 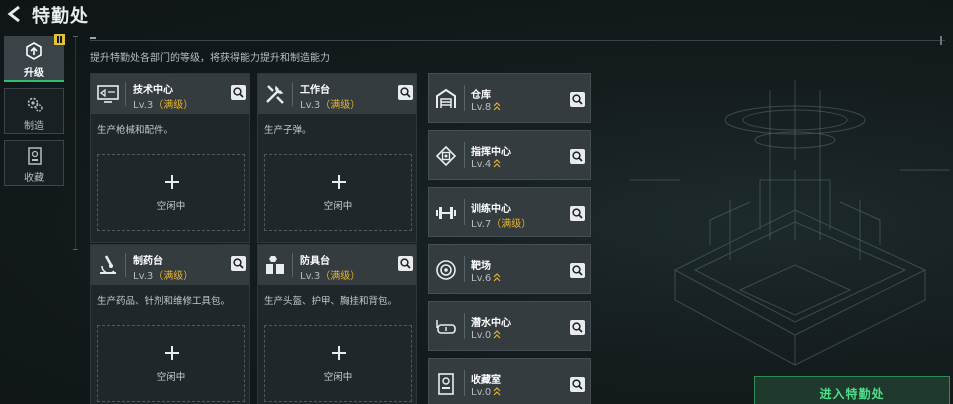 What do you see at coordinates (148, 261) in the screenshot?
I see `card-title: 制药台` at bounding box center [148, 261].